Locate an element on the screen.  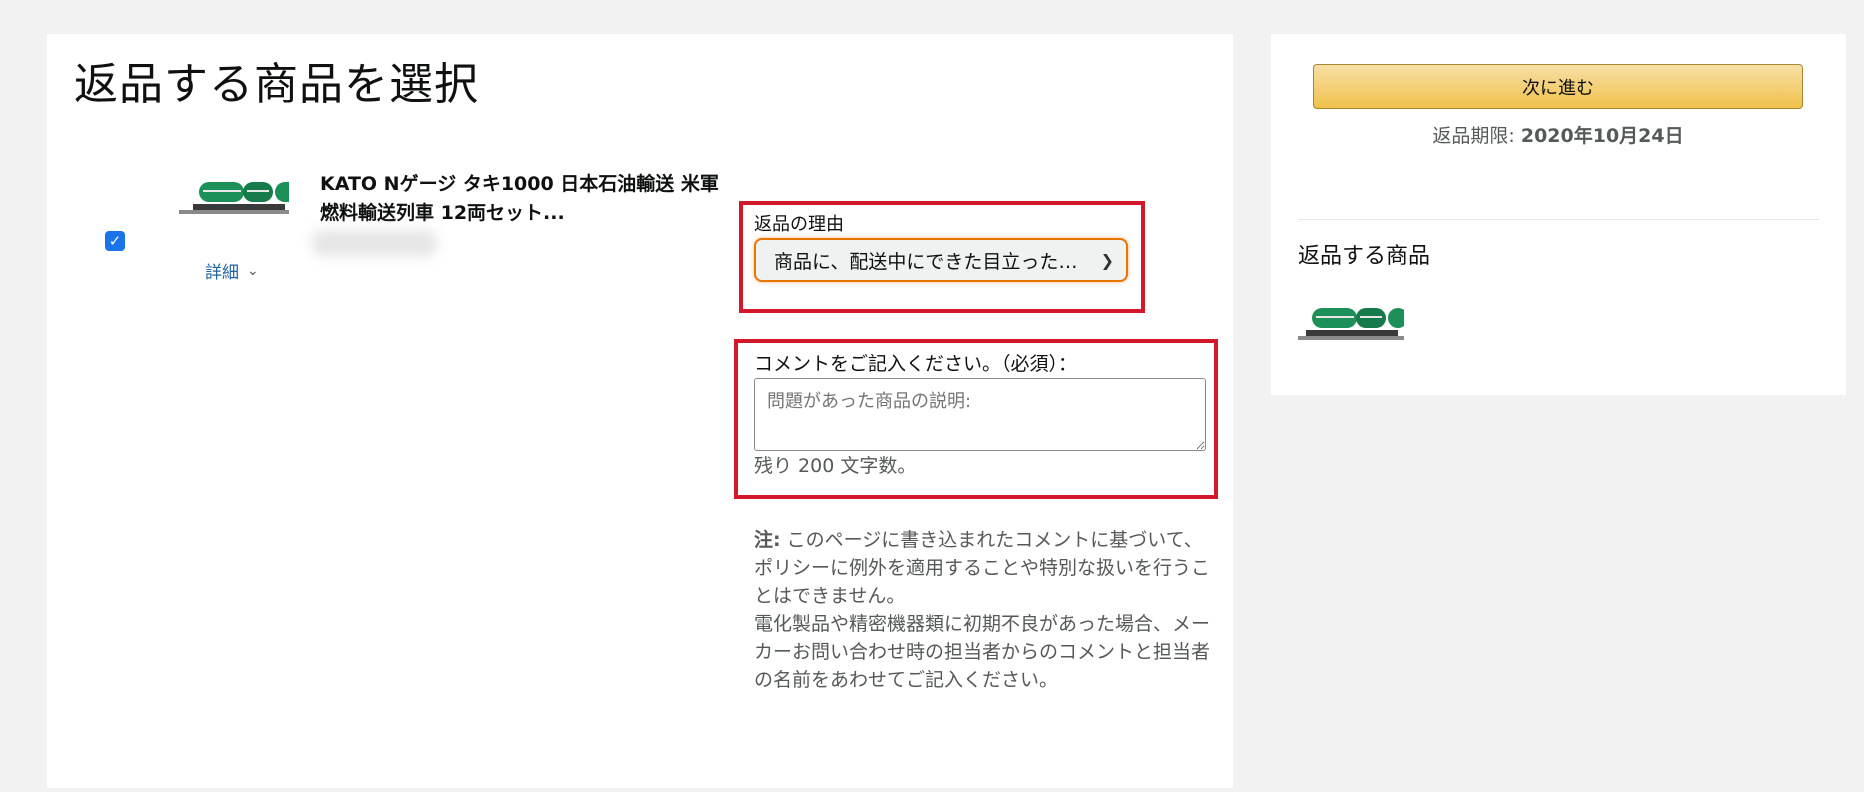
item-checkbox: ✓ is located at coordinates (115, 241).